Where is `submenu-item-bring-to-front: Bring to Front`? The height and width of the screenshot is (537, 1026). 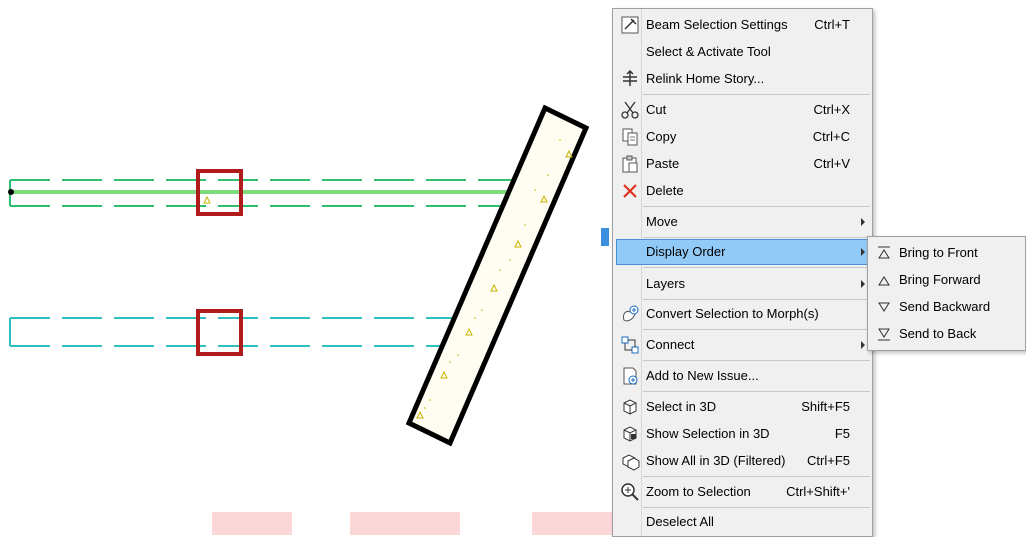 submenu-item-bring-to-front: Bring to Front is located at coordinates (946, 253).